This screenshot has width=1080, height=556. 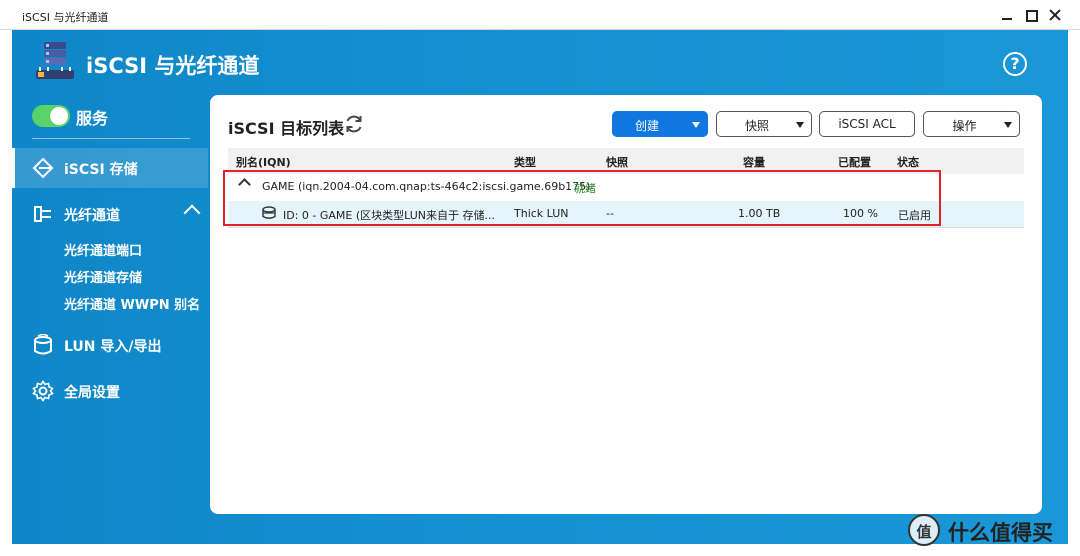 I want to click on iscsi-acl-button-label: iSCSI ACL, so click(x=867, y=124).